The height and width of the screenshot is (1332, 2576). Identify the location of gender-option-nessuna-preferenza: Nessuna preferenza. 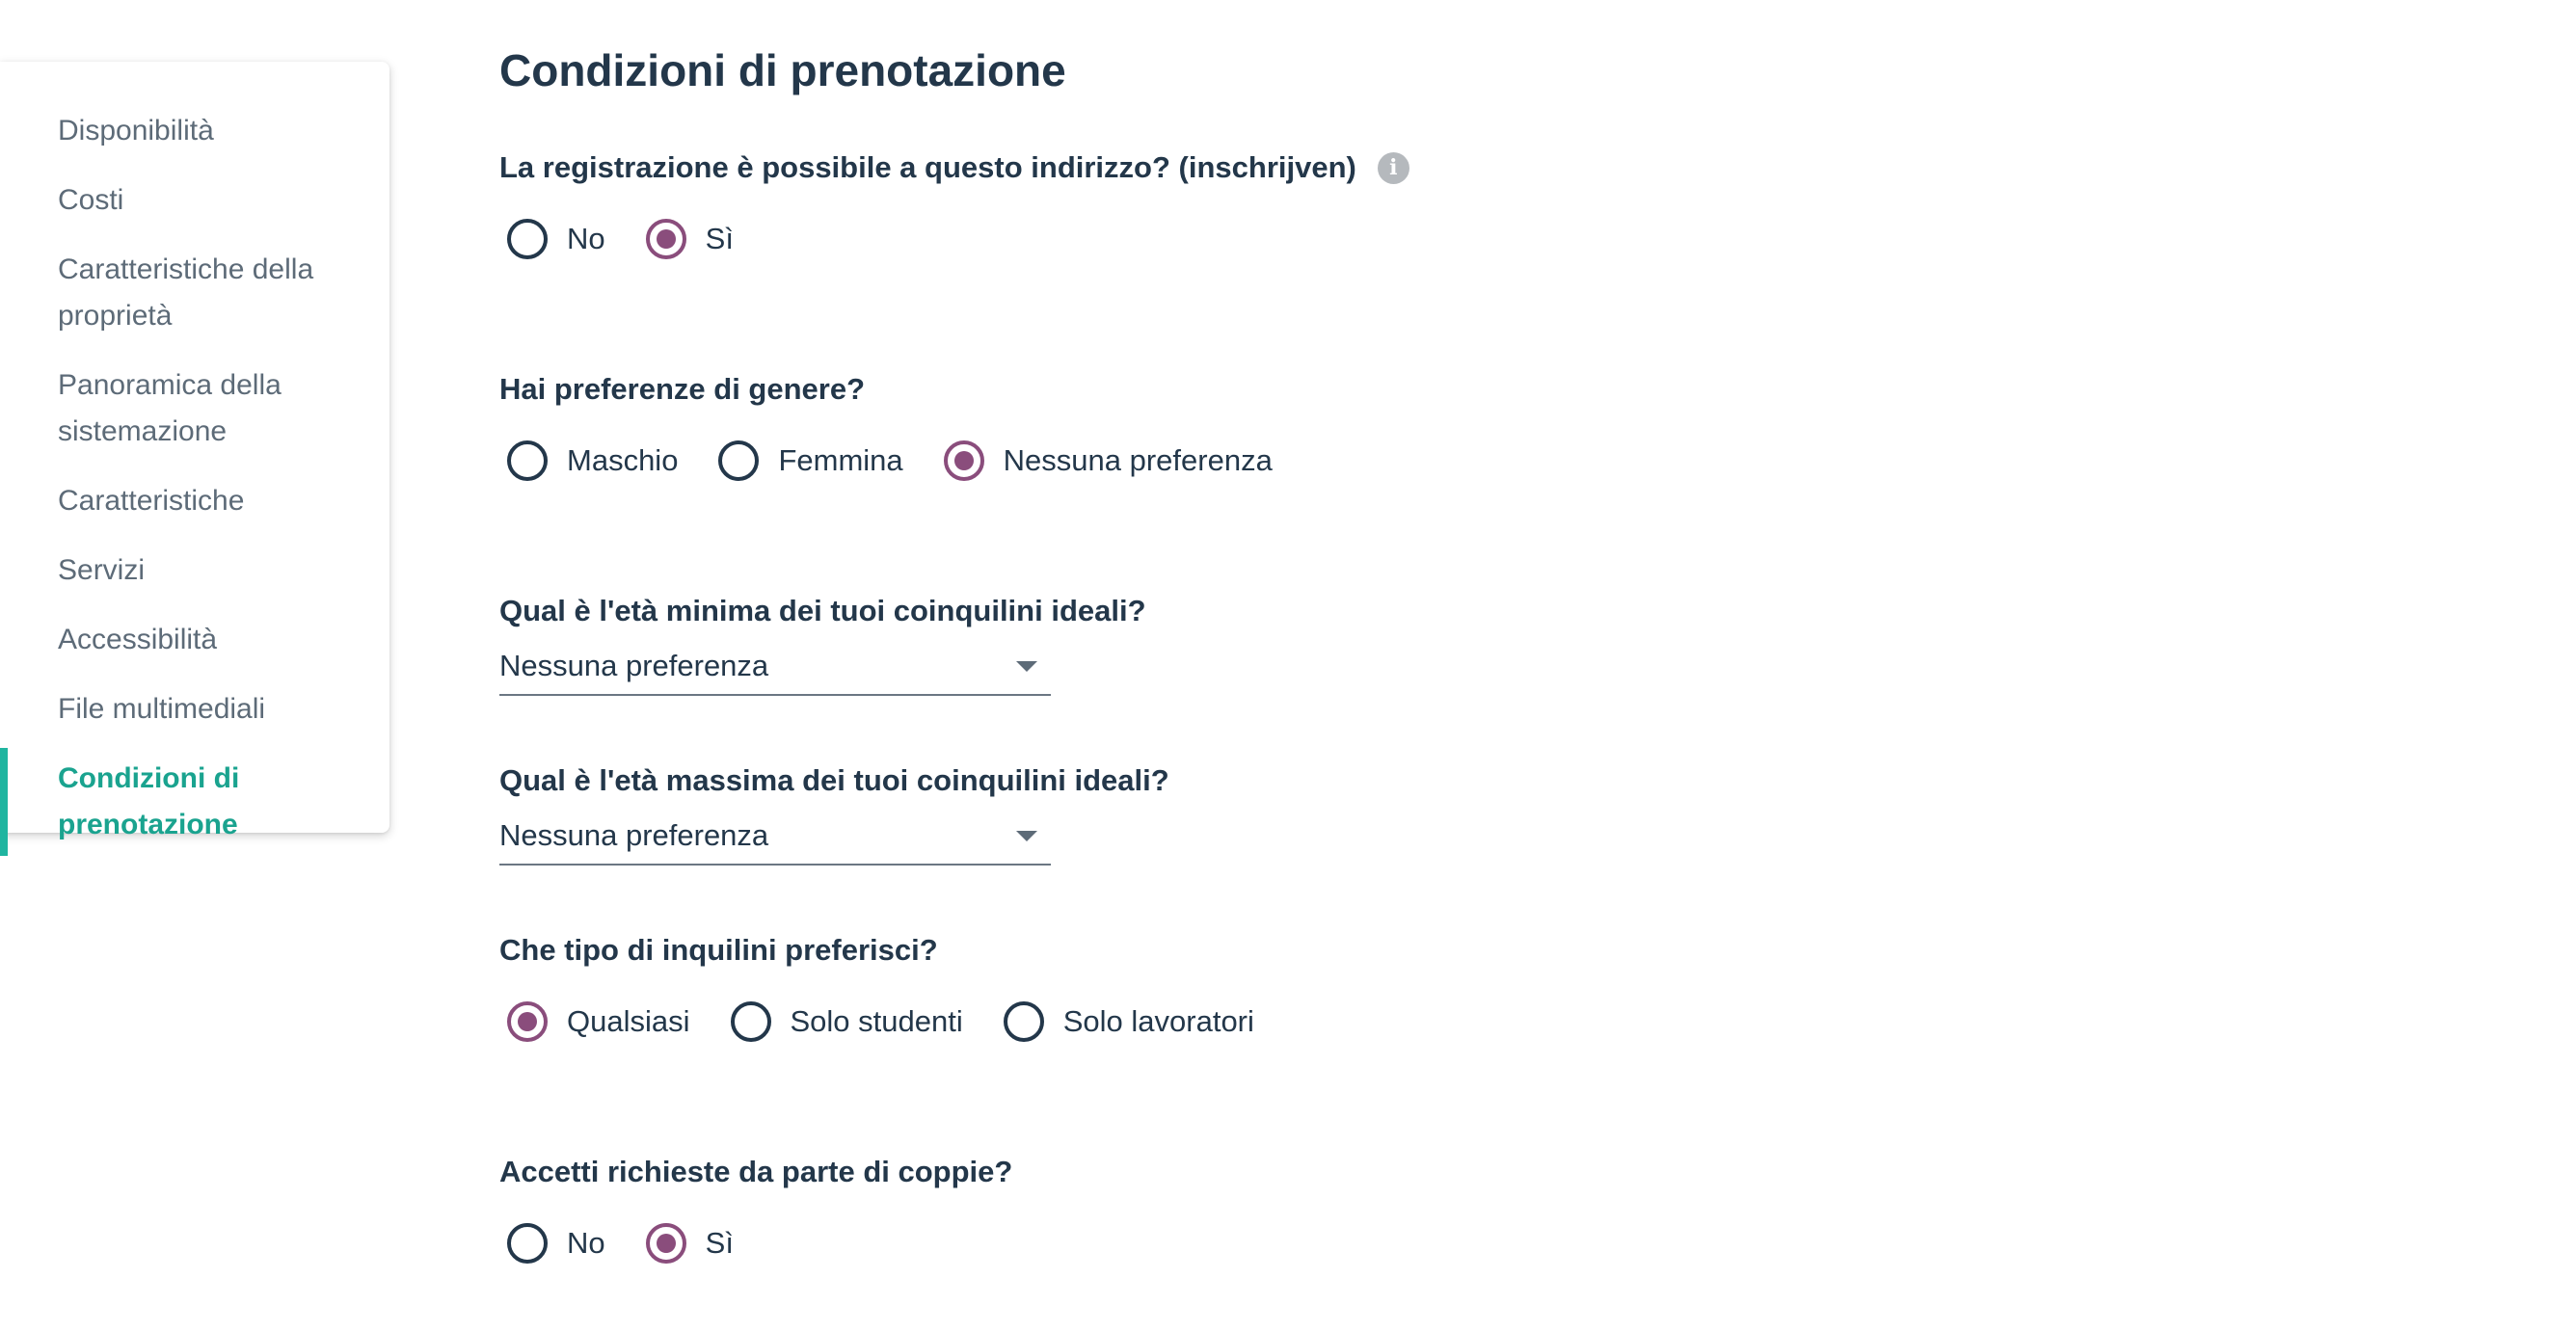
(1105, 461).